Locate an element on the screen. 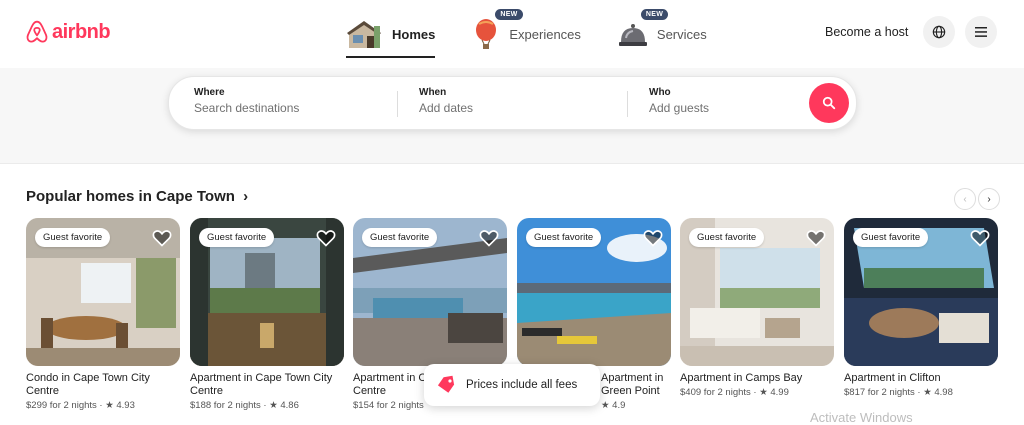 The image size is (1024, 425). category-nav: Homes NEW Experiences NEW Services is located at coordinates (526, 33).